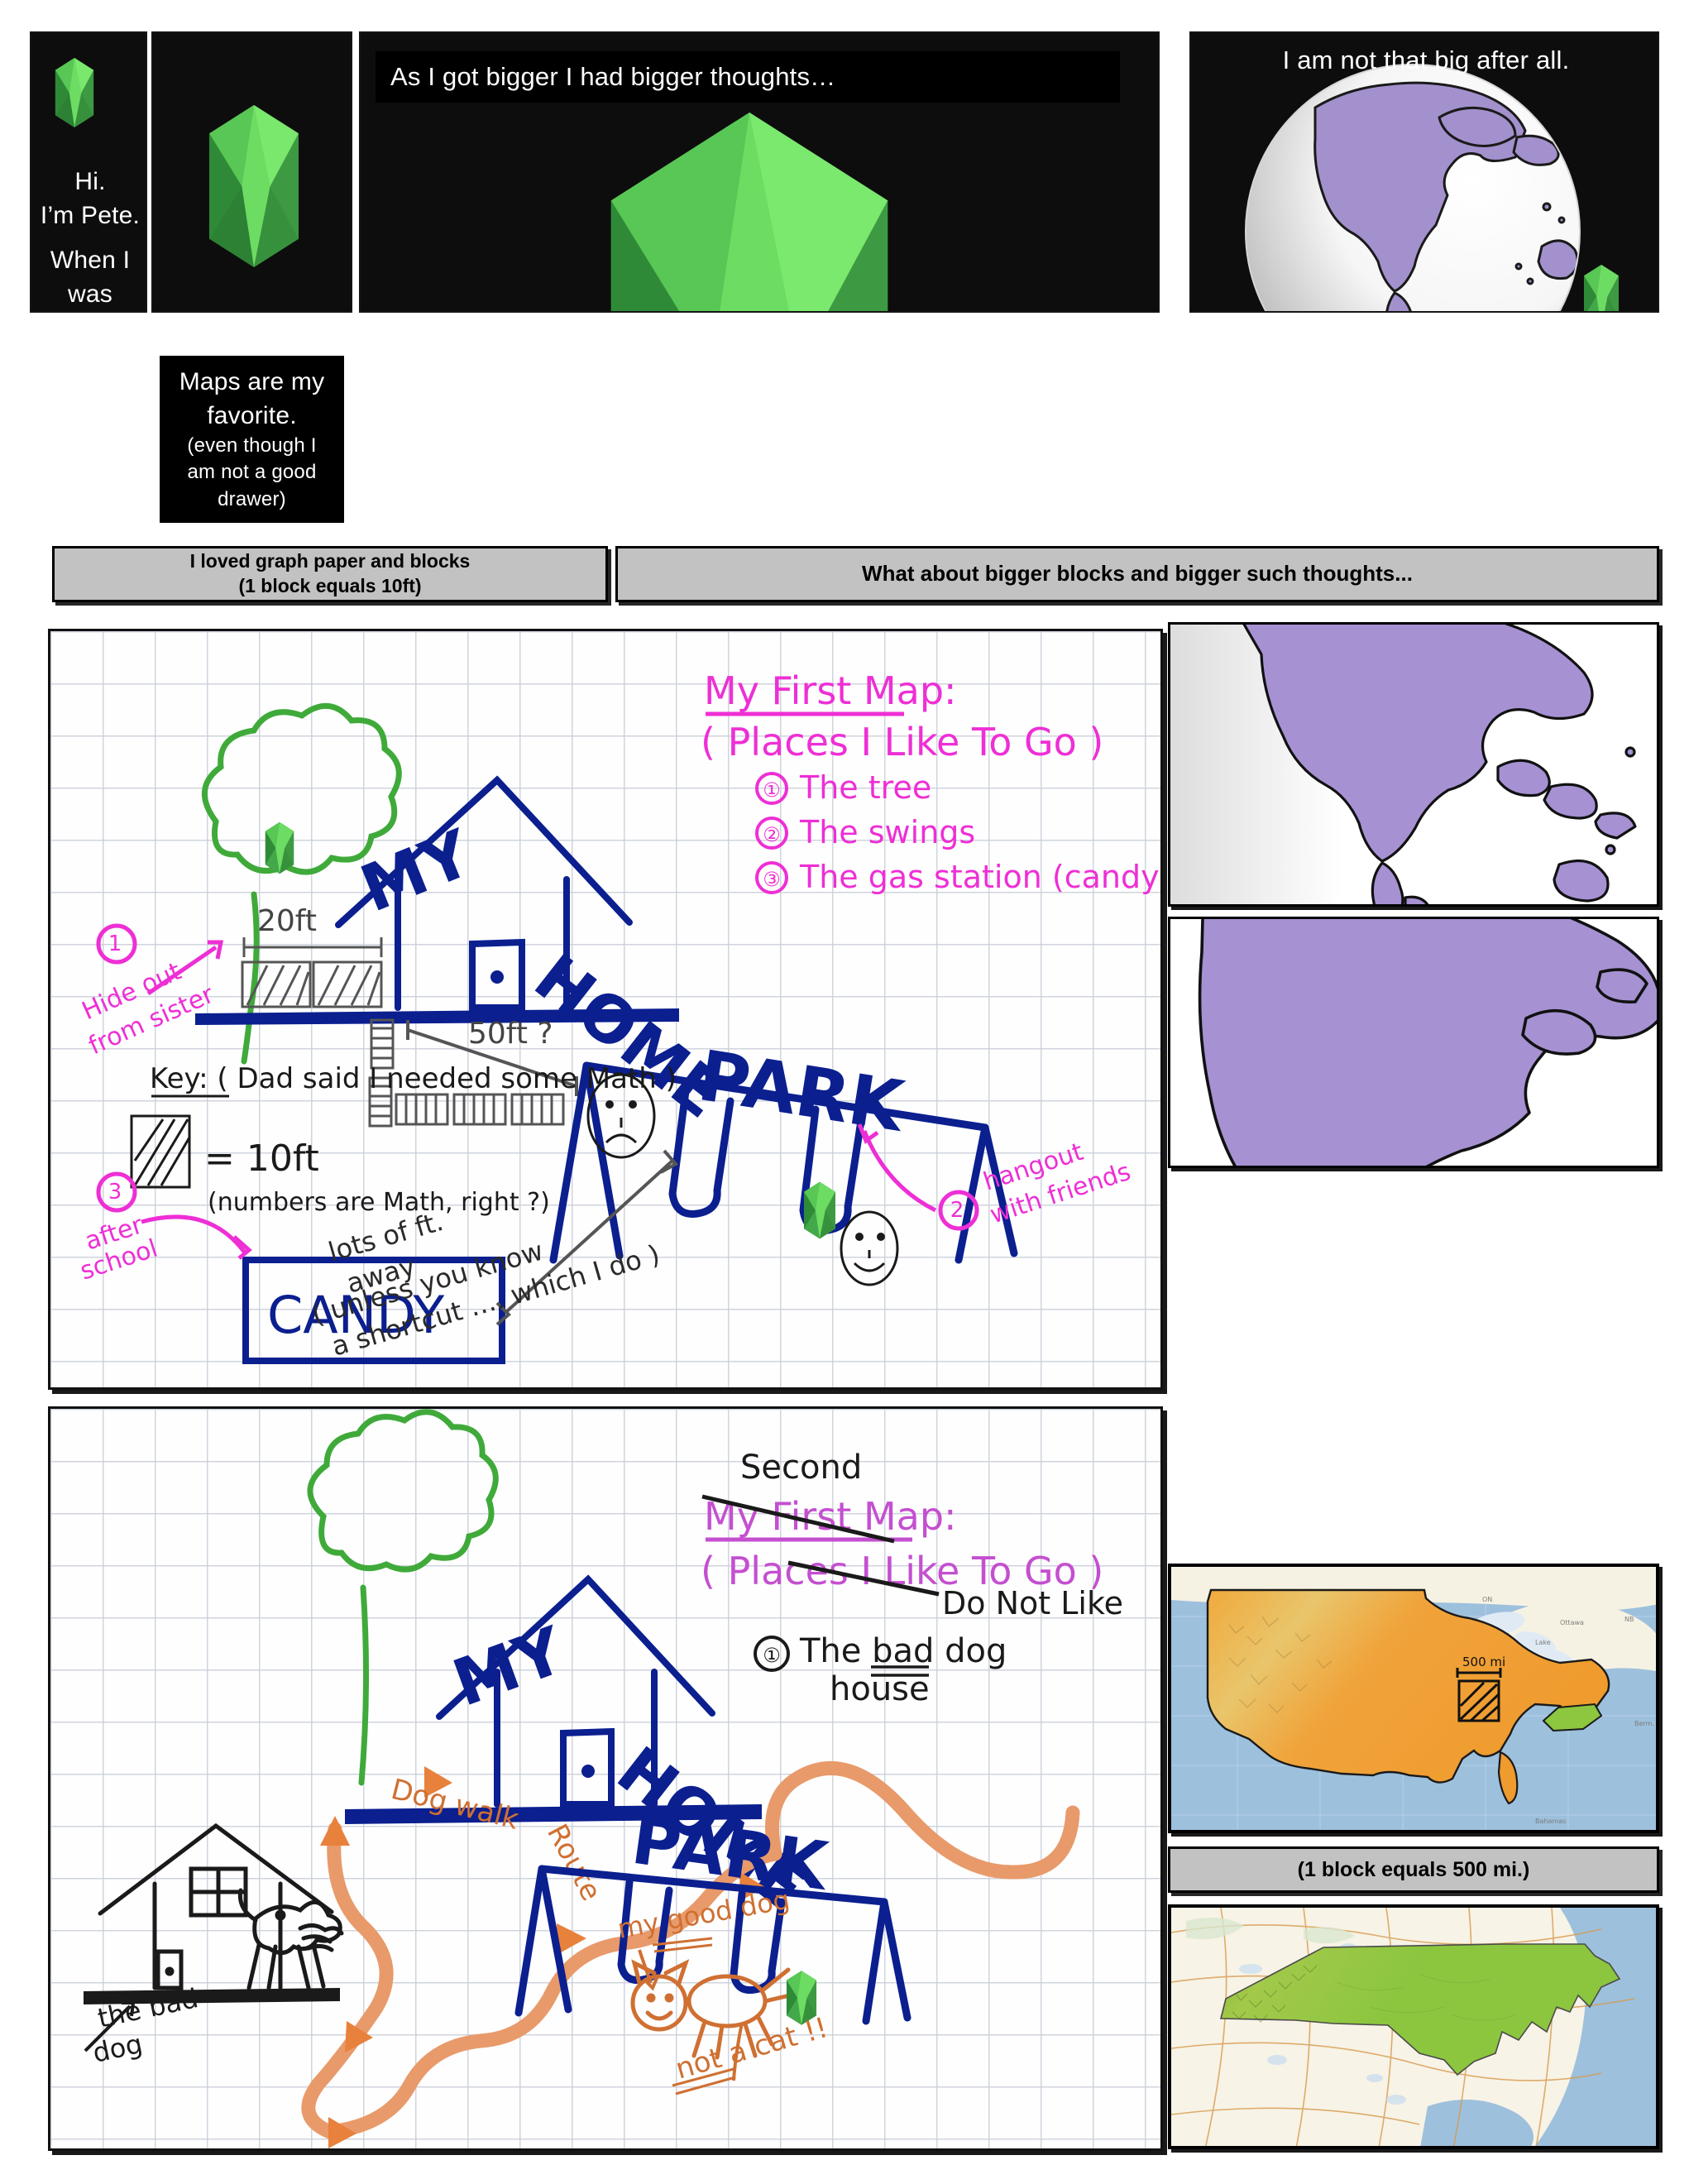 Image resolution: width=1689 pixels, height=2184 pixels. I want to click on ann-hideout-number: 1, so click(115, 944).